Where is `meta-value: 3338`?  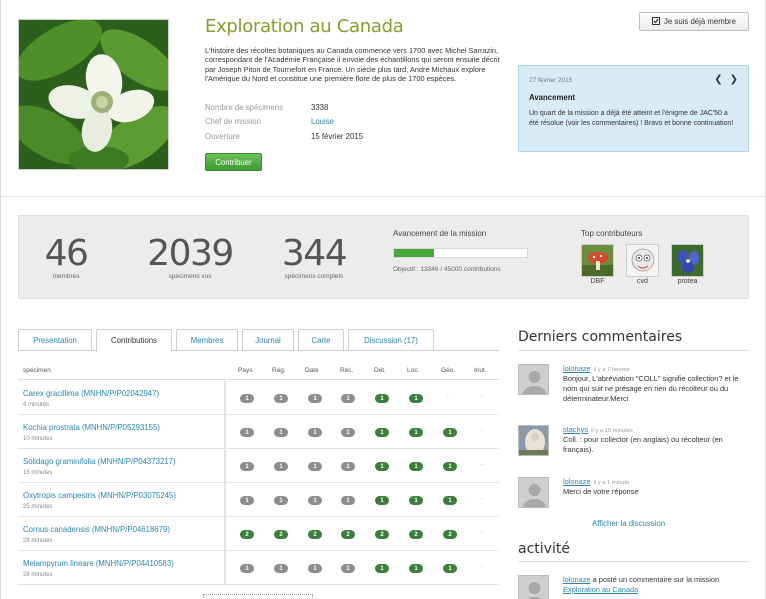 meta-value: 3338 is located at coordinates (320, 107).